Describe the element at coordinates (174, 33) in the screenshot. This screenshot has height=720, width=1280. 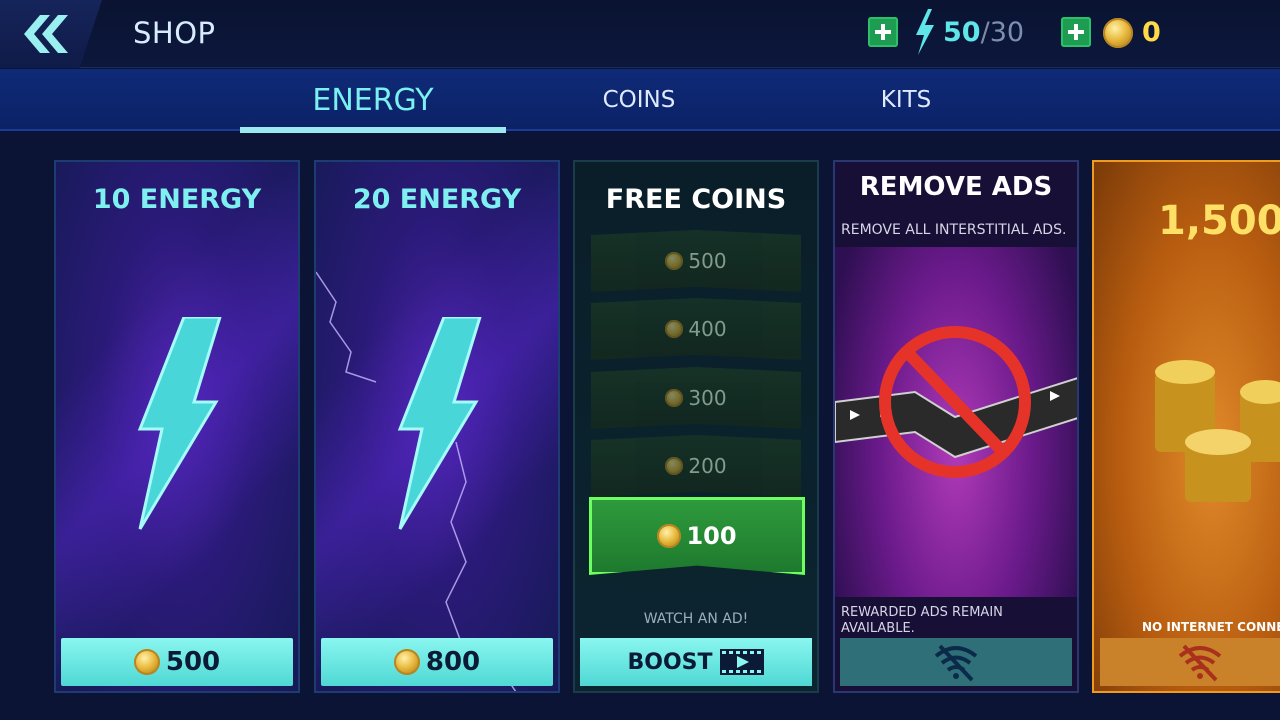
I see `page-title: SHOP` at that location.